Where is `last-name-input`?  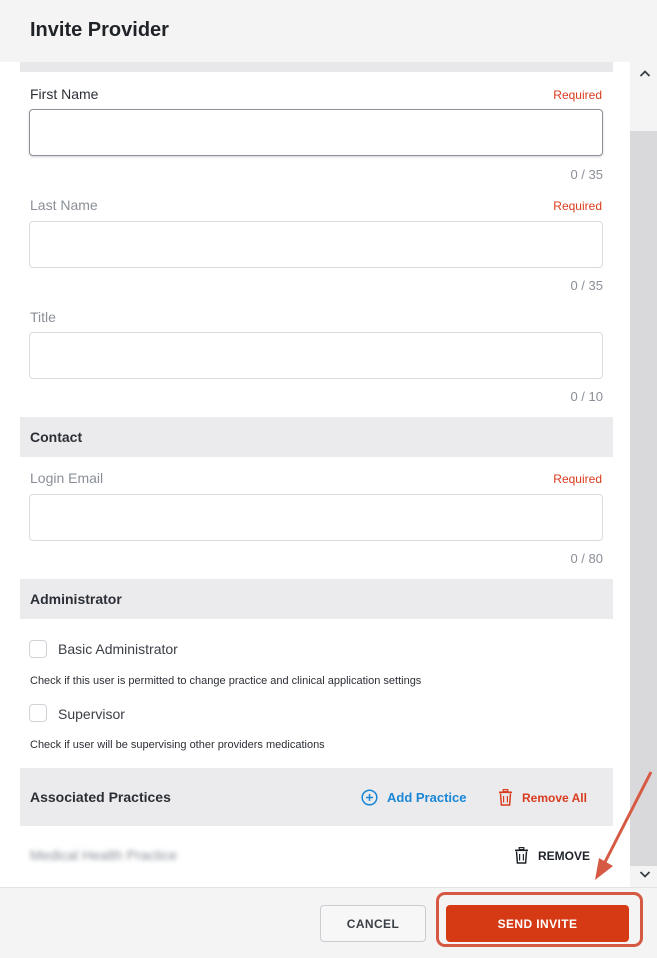 last-name-input is located at coordinates (316, 244).